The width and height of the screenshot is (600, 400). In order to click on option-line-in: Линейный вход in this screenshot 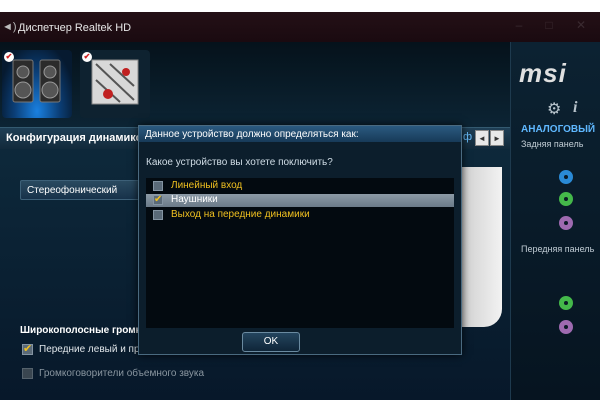, I will do `click(303, 186)`.